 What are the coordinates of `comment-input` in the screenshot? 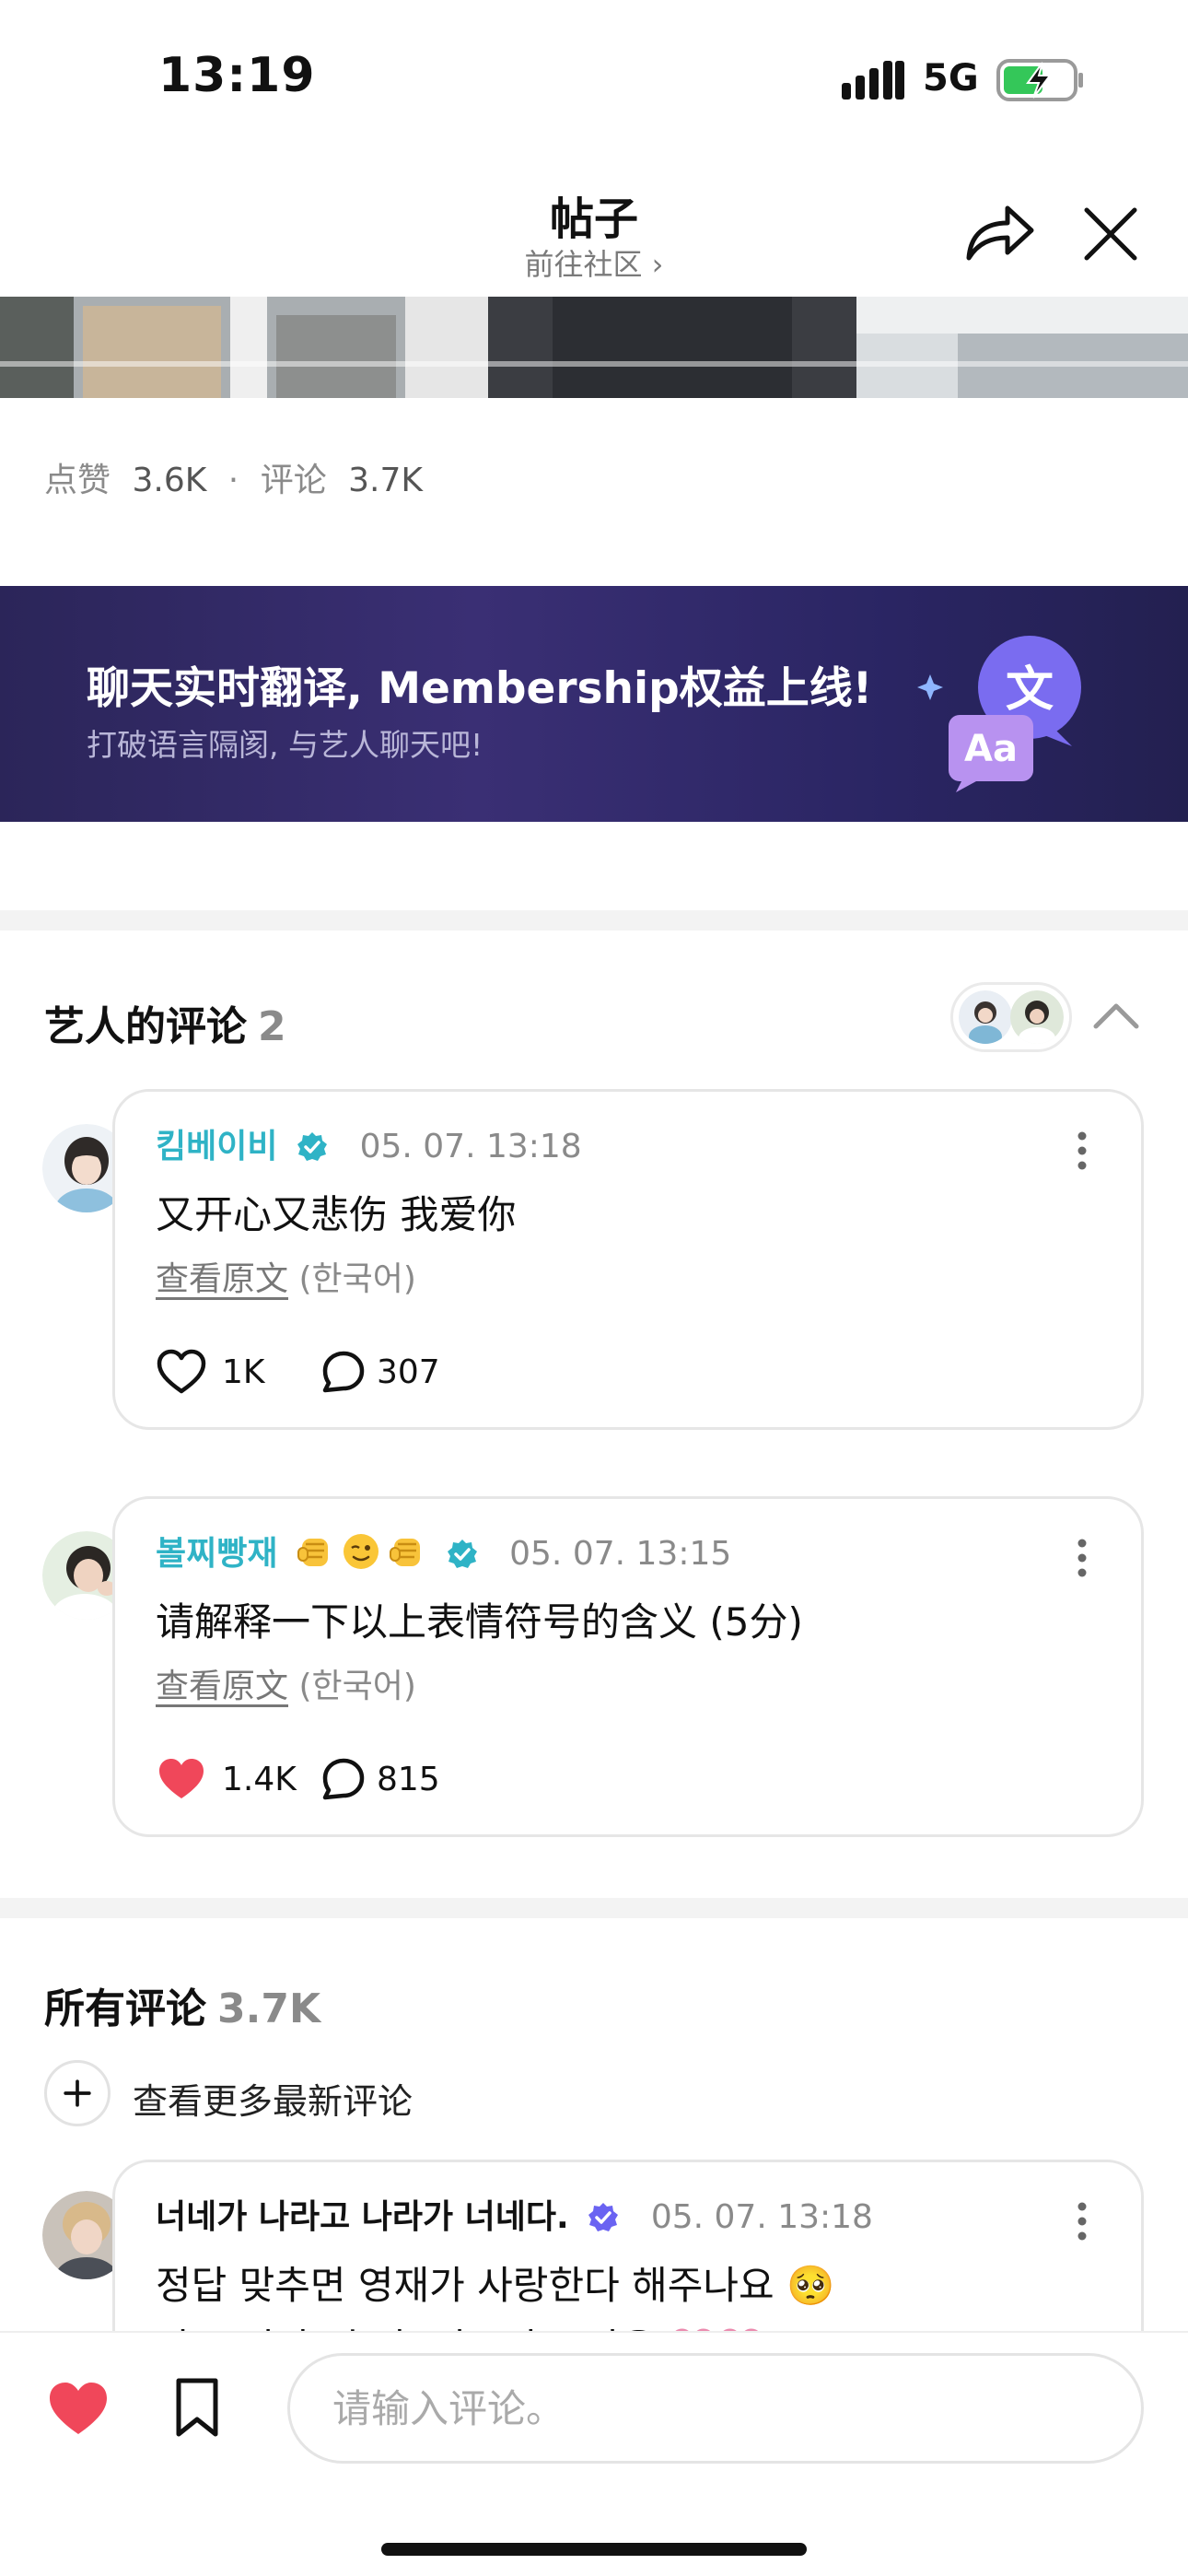 It's located at (715, 2408).